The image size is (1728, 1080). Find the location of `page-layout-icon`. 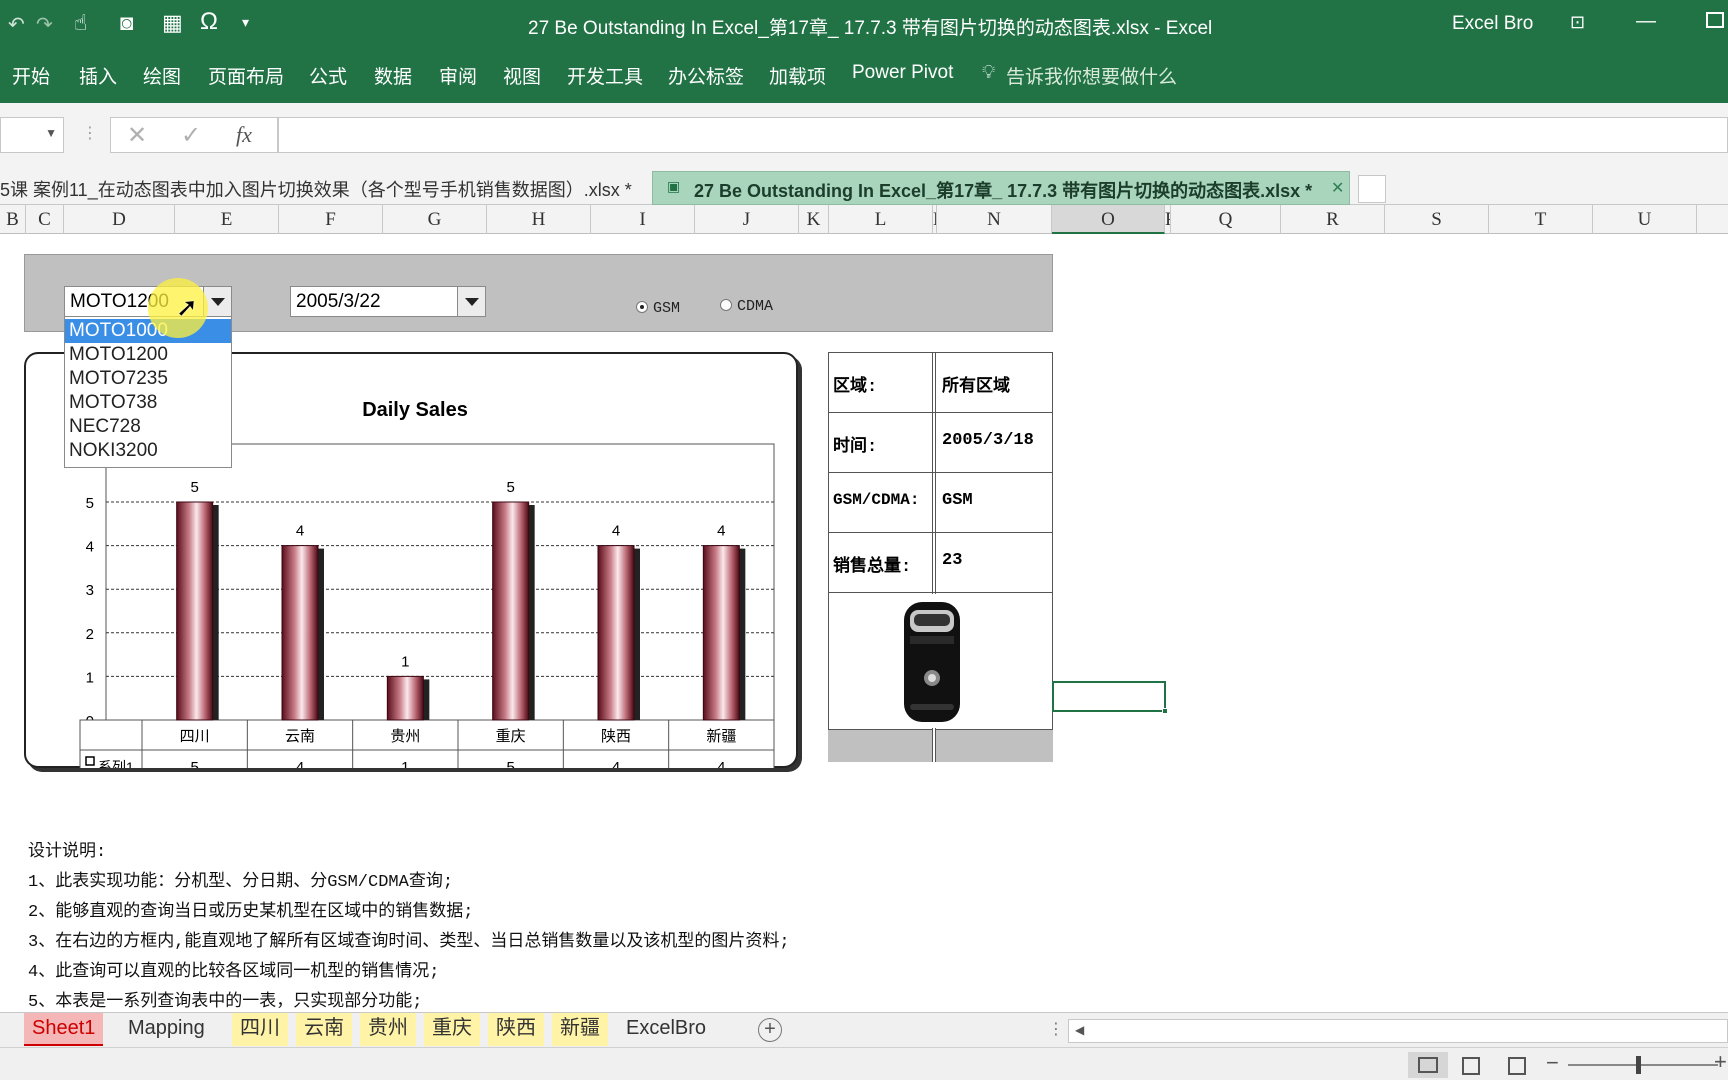

page-layout-icon is located at coordinates (1471, 1066).